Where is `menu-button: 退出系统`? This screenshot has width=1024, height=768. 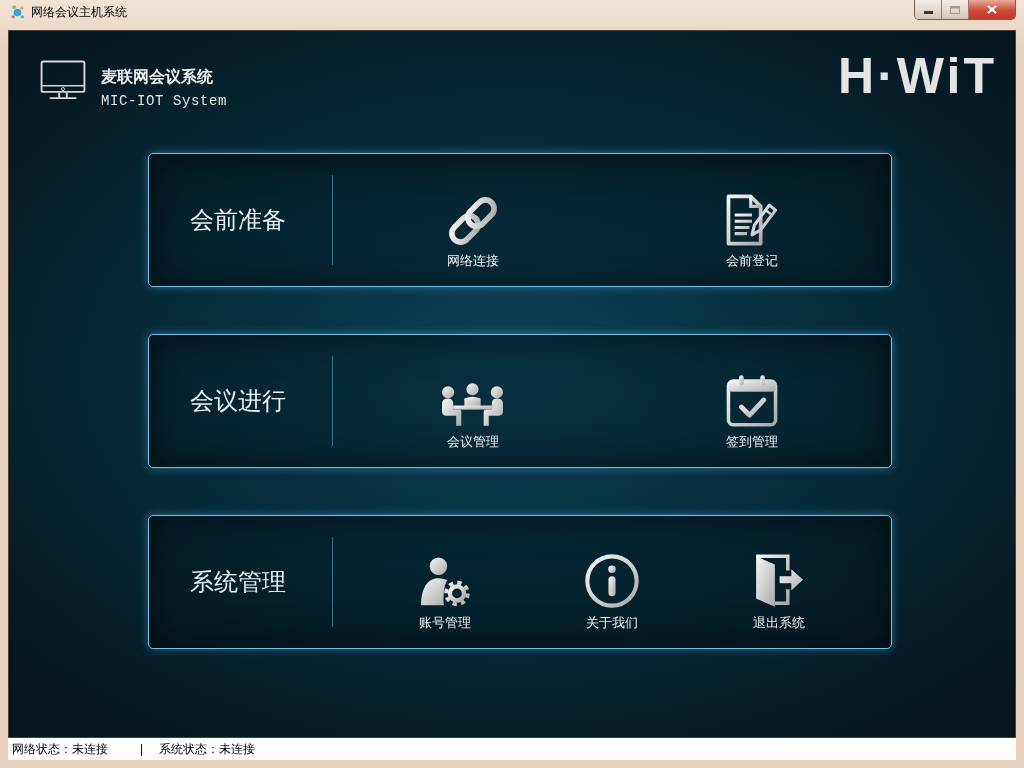
menu-button: 退出系统 is located at coordinates (779, 592).